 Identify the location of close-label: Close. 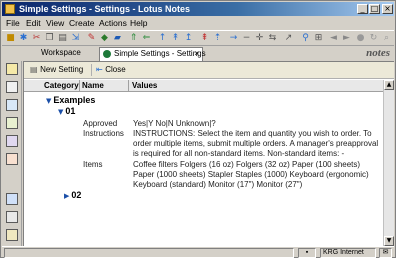
(115, 69).